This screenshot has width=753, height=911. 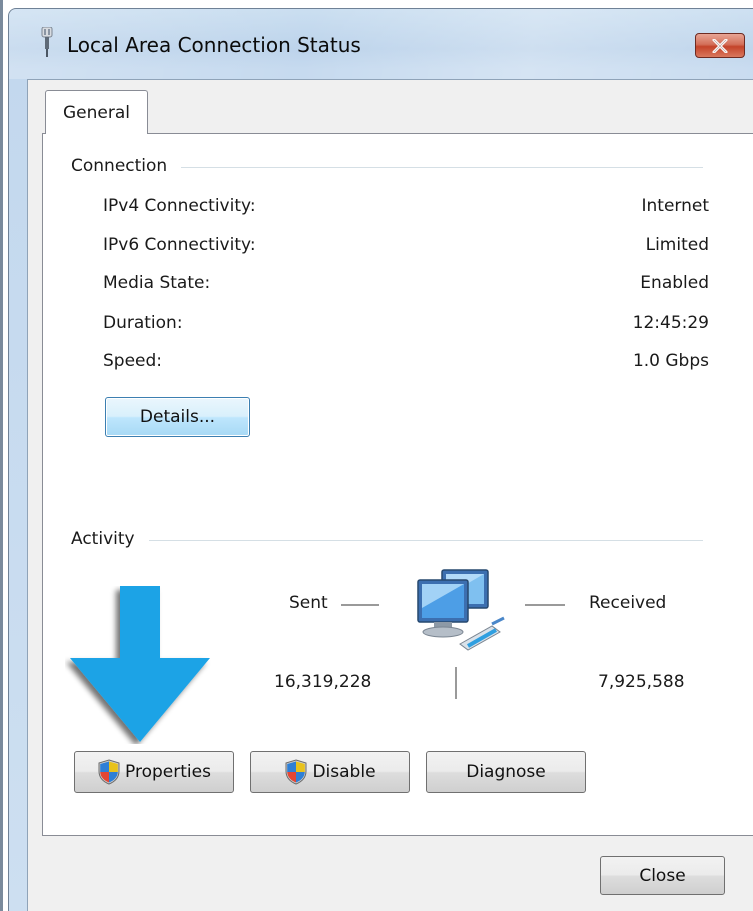 What do you see at coordinates (143, 323) in the screenshot?
I see `duration-label: Duration:` at bounding box center [143, 323].